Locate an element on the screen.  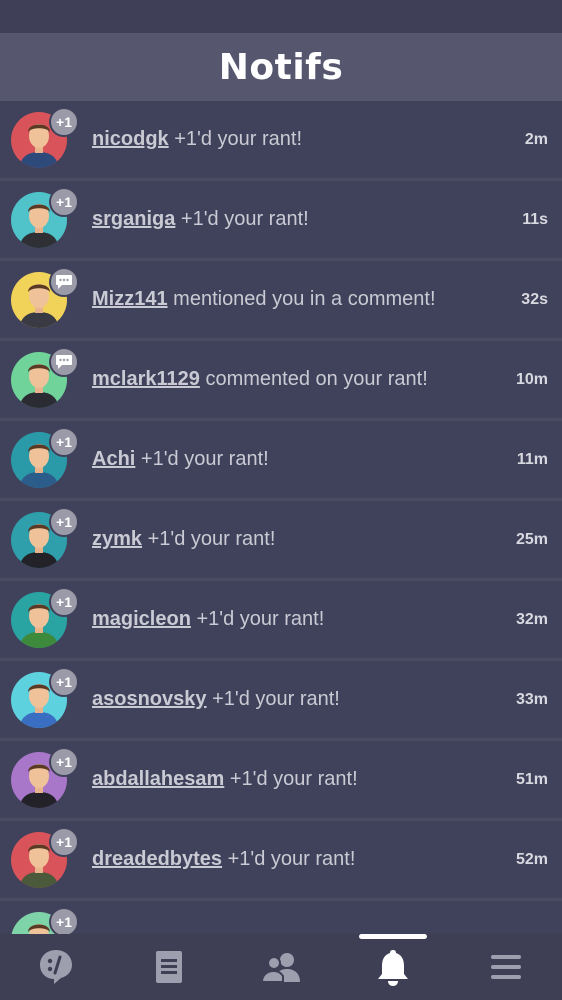
notification-row: Mizz141 mentioned you in a comment! 32s is located at coordinates (281, 301).